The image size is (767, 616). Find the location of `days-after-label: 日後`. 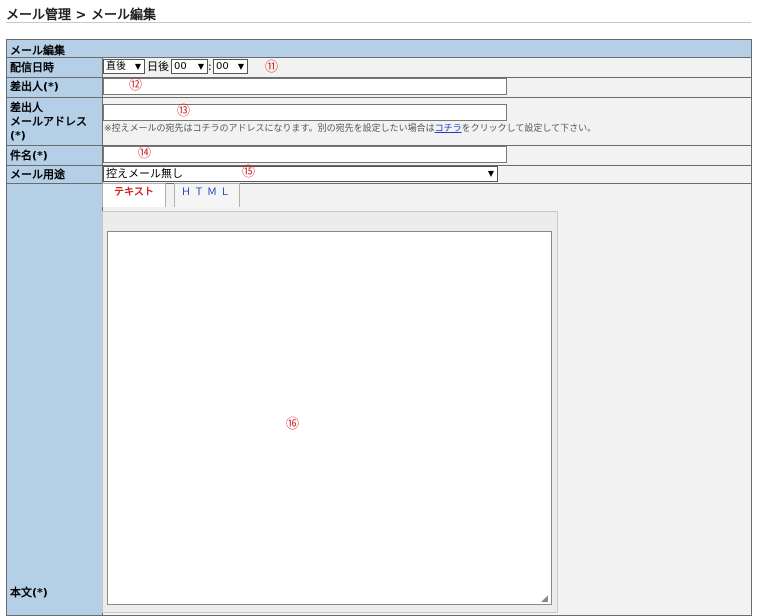

days-after-label: 日後 is located at coordinates (158, 66).